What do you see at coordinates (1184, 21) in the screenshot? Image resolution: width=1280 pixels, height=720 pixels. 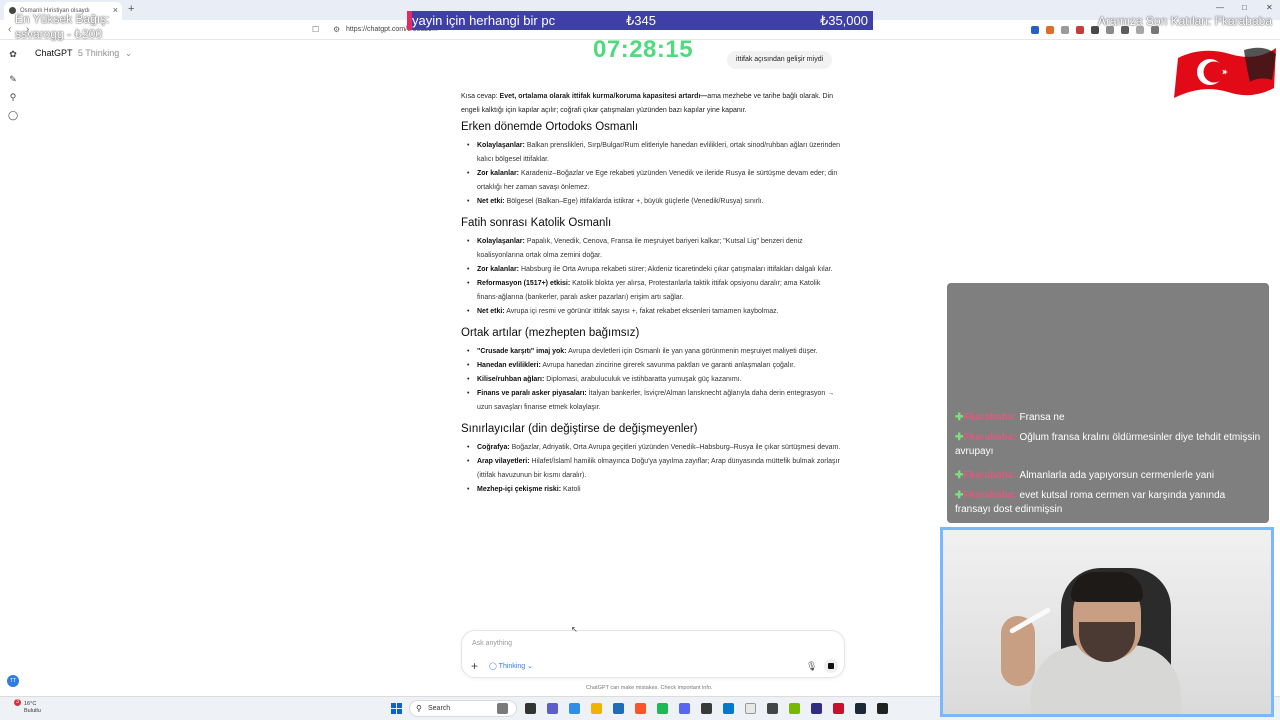 I see `latest-follower-overlay: Aramıza Son Katılan: Fkarababa` at bounding box center [1184, 21].